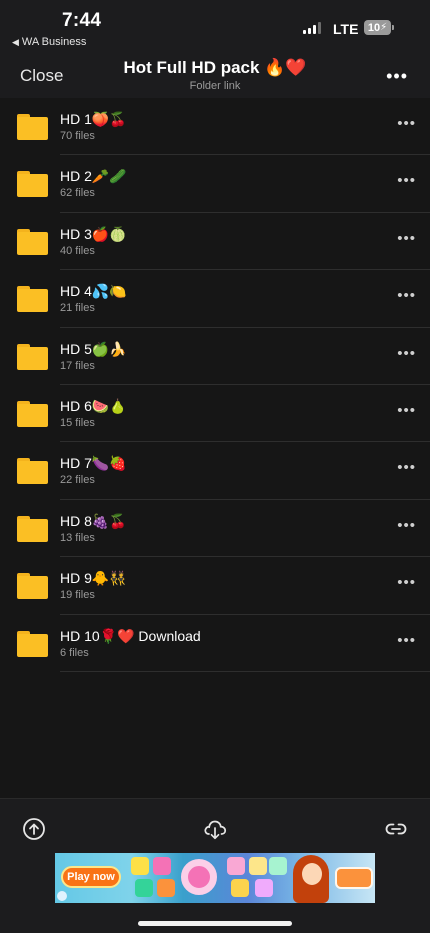  Describe the element at coordinates (77, 250) in the screenshot. I see `folder-file-count: 40 files` at that location.